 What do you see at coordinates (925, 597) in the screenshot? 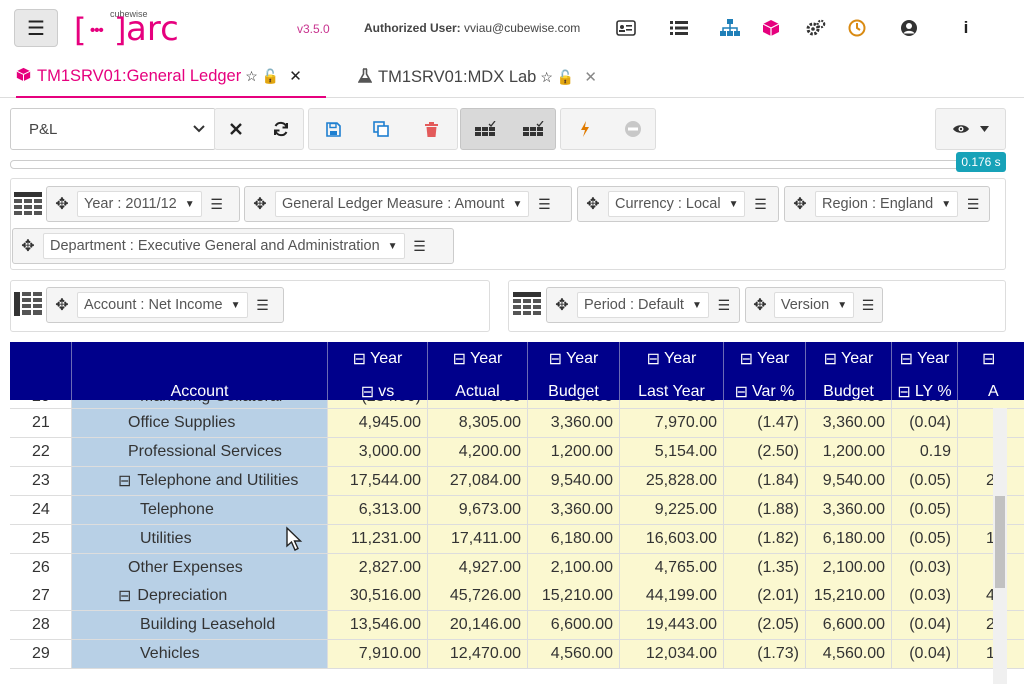
I see `data-cell: (0.03)` at bounding box center [925, 597].